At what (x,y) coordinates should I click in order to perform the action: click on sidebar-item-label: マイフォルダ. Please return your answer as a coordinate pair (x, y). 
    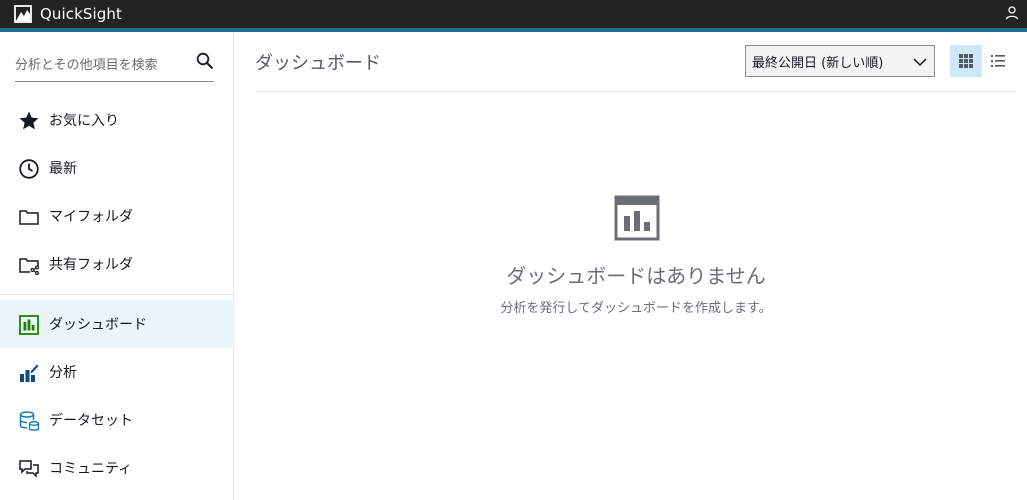
    Looking at the image, I should click on (91, 217).